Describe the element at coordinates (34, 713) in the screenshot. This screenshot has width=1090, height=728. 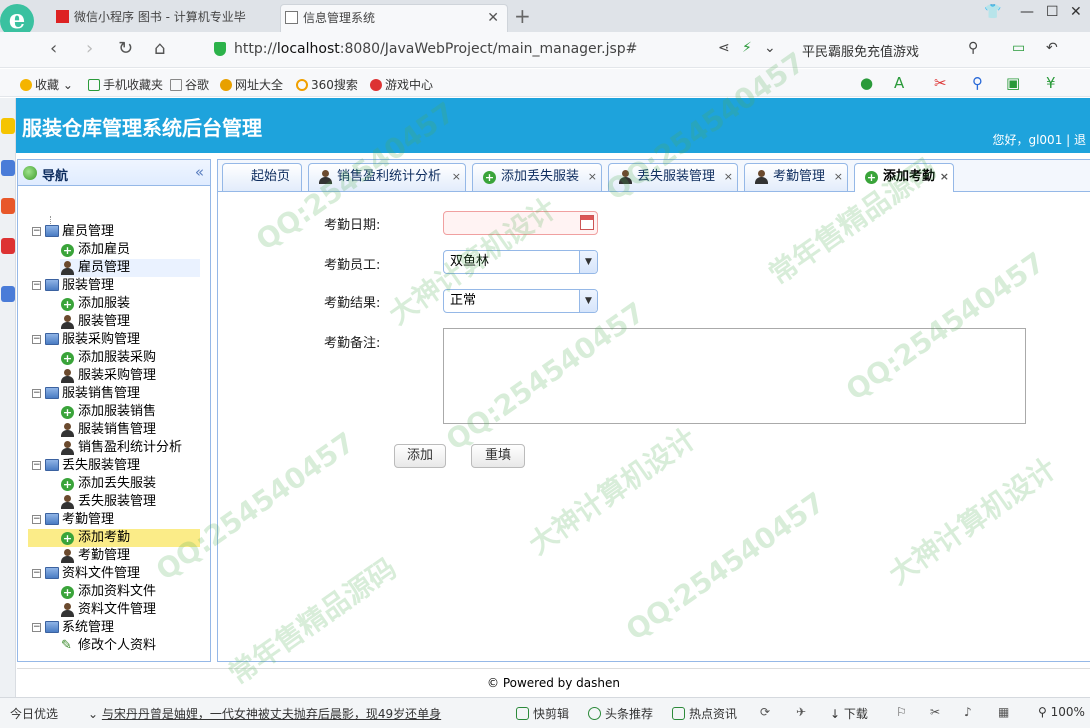
I see `today-picks: 今日优选` at that location.